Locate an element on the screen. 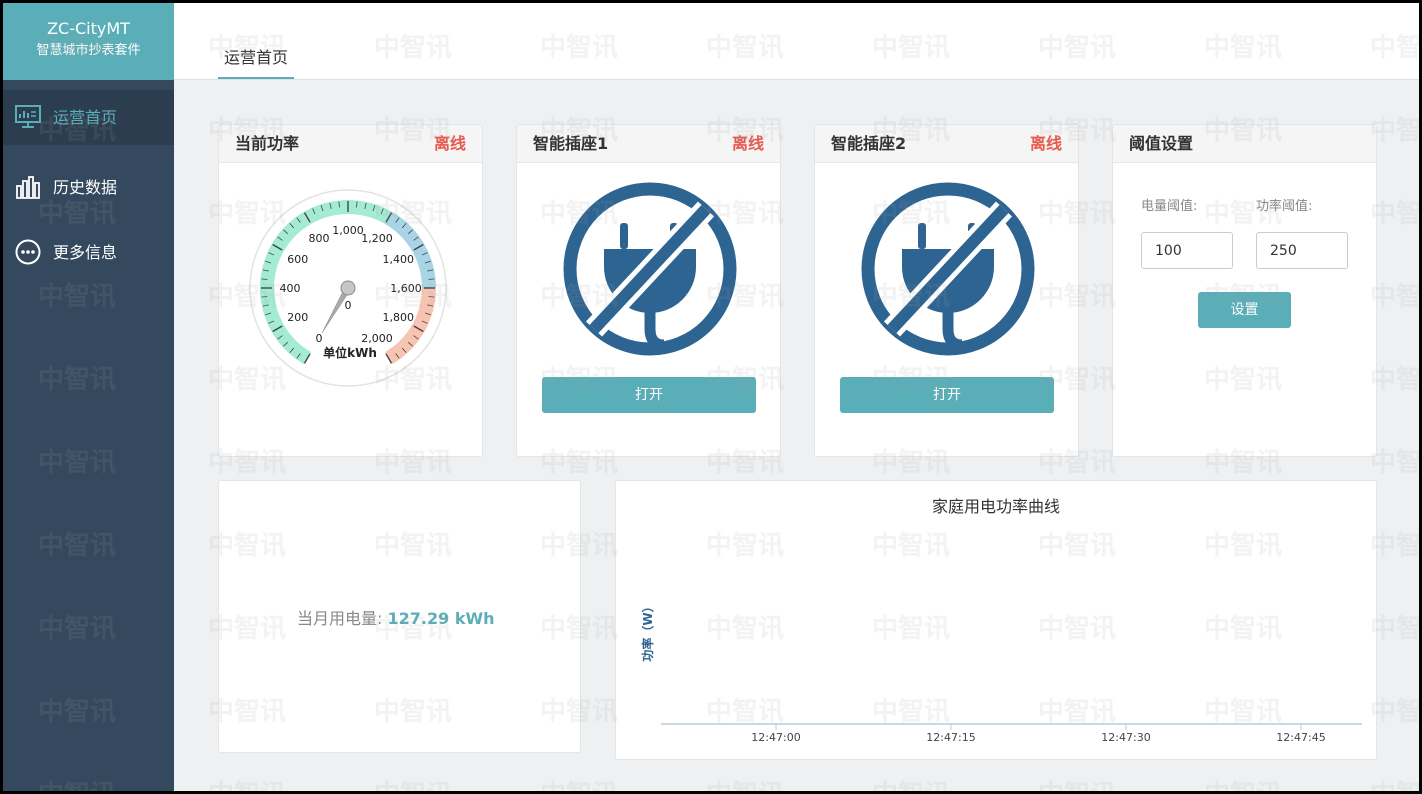  brand-name: ZC-CityMT is located at coordinates (88, 28).